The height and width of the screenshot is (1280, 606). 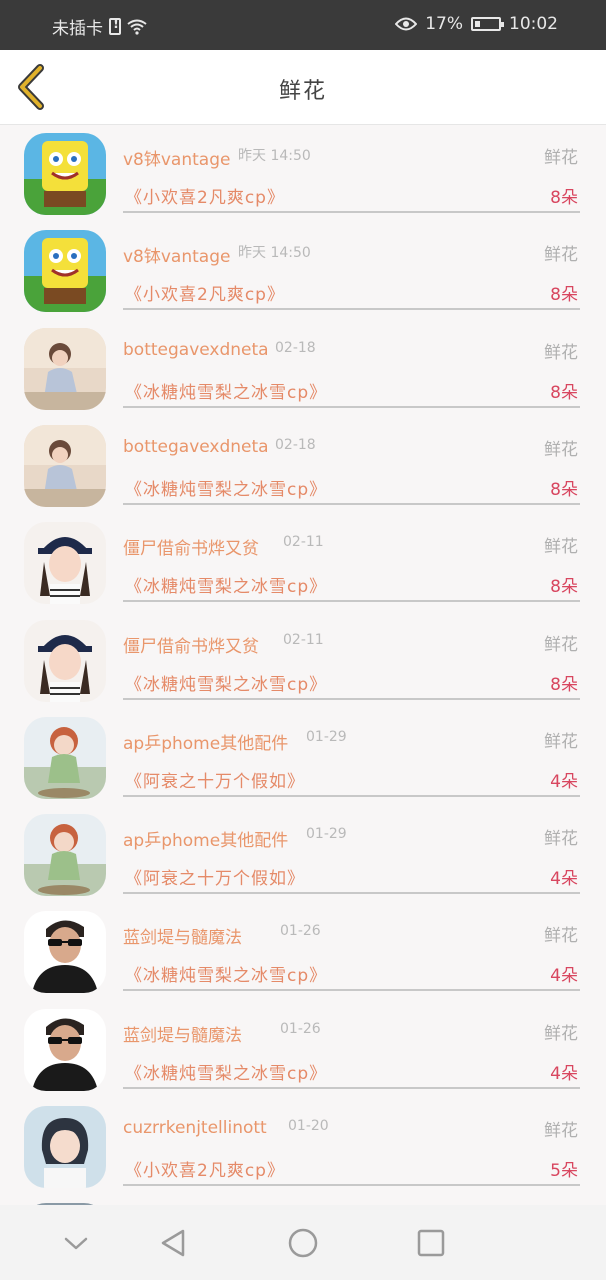 I want to click on nav-collapse-button, so click(x=76, y=1243).